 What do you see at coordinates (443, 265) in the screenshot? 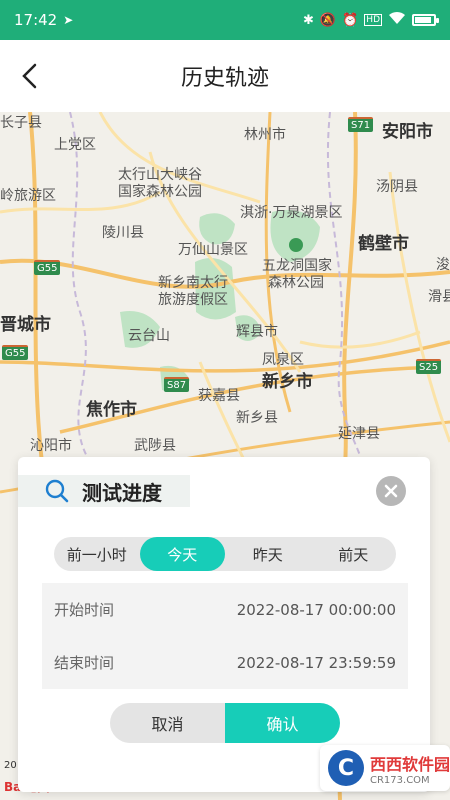
I see `map-label: 浚` at bounding box center [443, 265].